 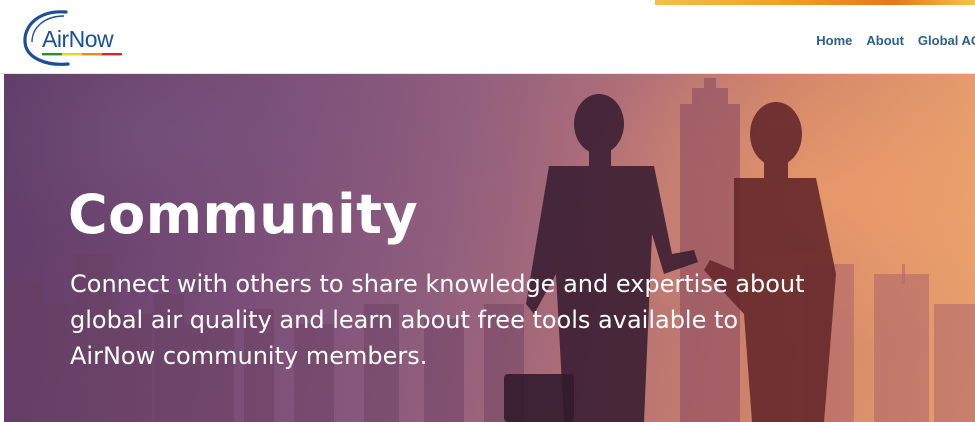 What do you see at coordinates (885, 40) in the screenshot?
I see `nav-about: About` at bounding box center [885, 40].